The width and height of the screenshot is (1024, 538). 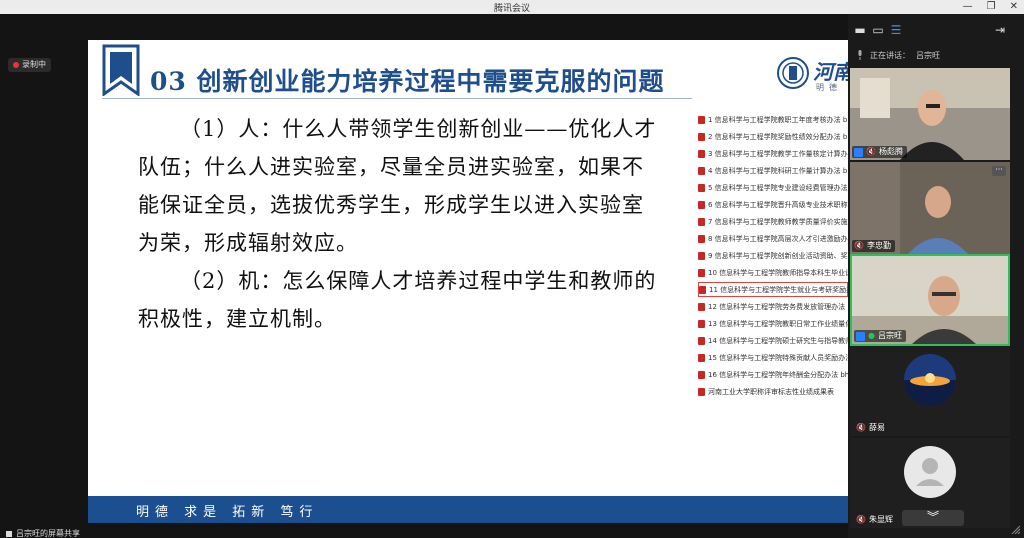 What do you see at coordinates (44, 276) in the screenshot?
I see `left-gutter: 录制中` at bounding box center [44, 276].